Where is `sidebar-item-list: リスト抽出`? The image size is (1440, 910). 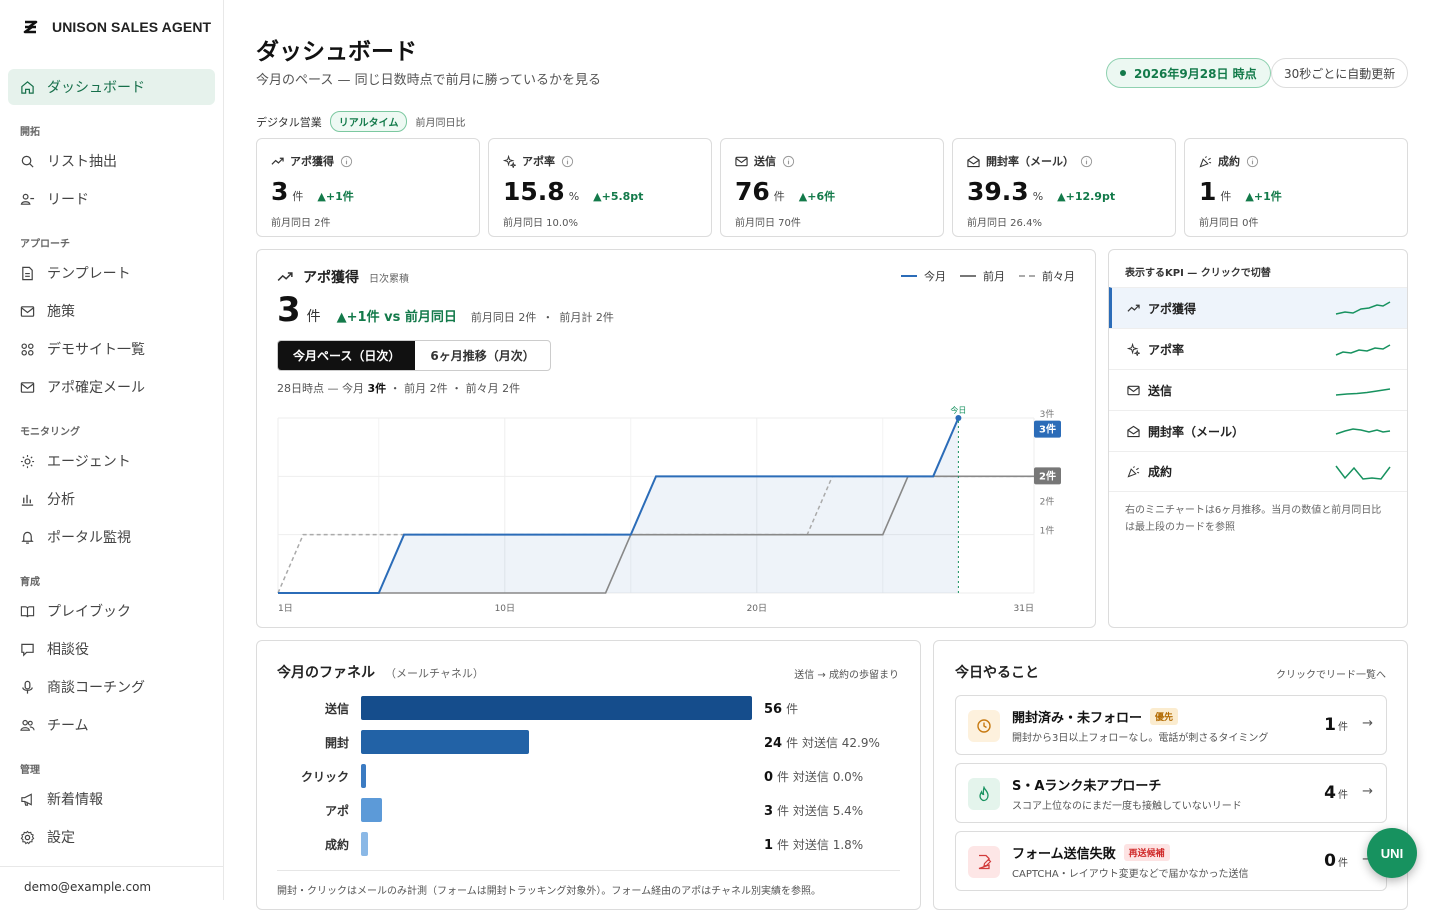 sidebar-item-list: リスト抽出 is located at coordinates (111, 161).